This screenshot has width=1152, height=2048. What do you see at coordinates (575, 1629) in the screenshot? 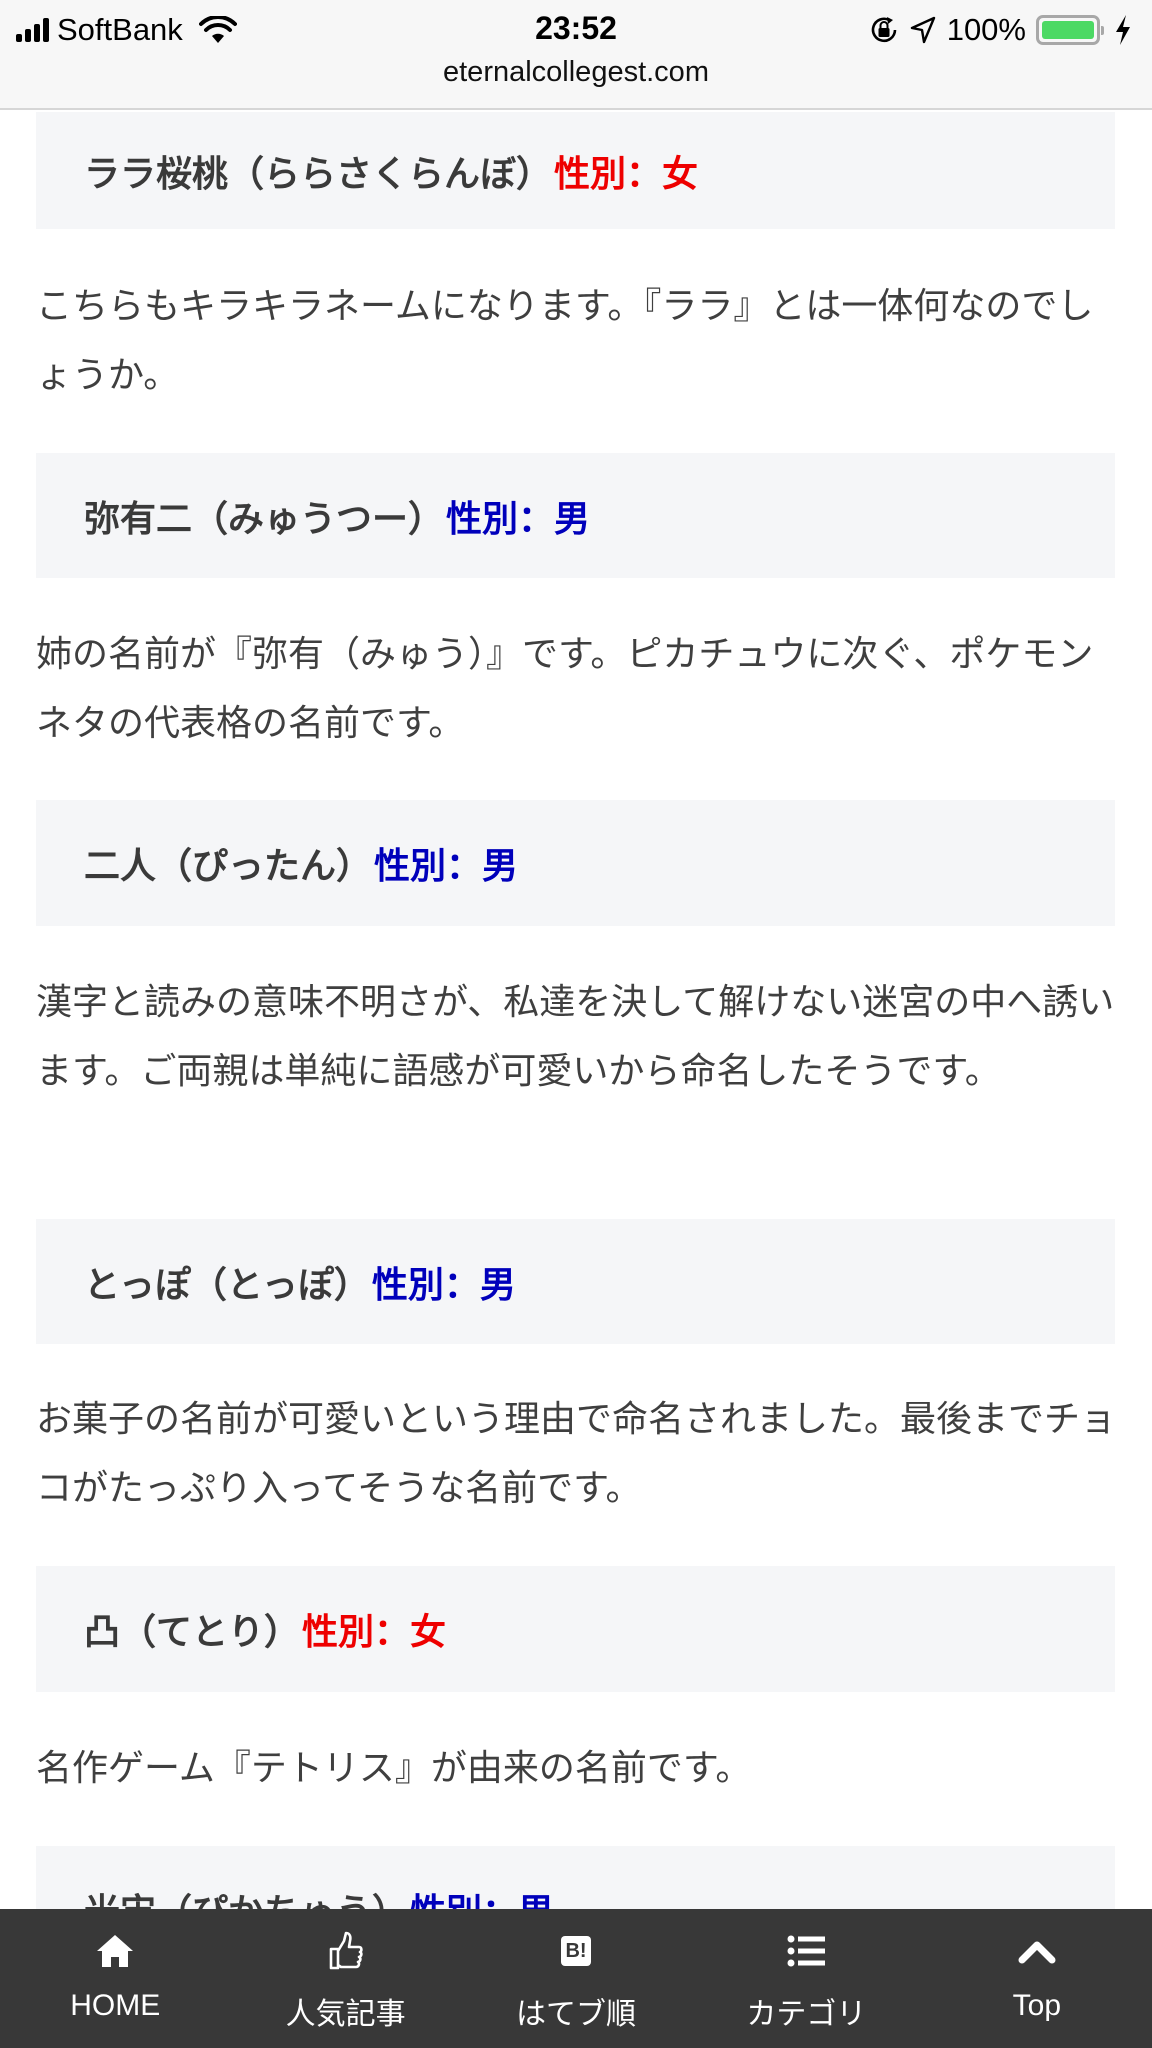
I see `entry-heading: 凸（てとり） 性別：女` at bounding box center [575, 1629].